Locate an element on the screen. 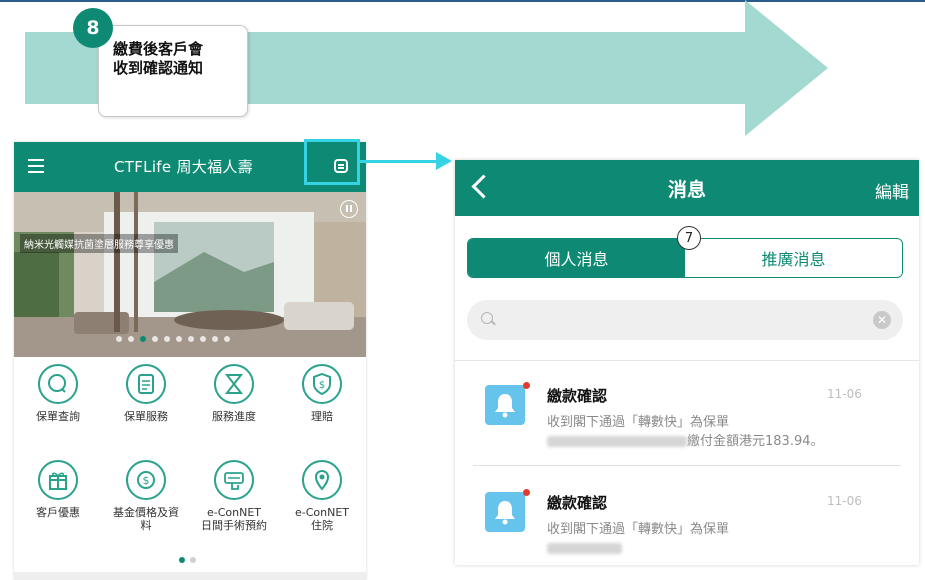 The width and height of the screenshot is (925, 580). page-title: 消息 is located at coordinates (686, 190).